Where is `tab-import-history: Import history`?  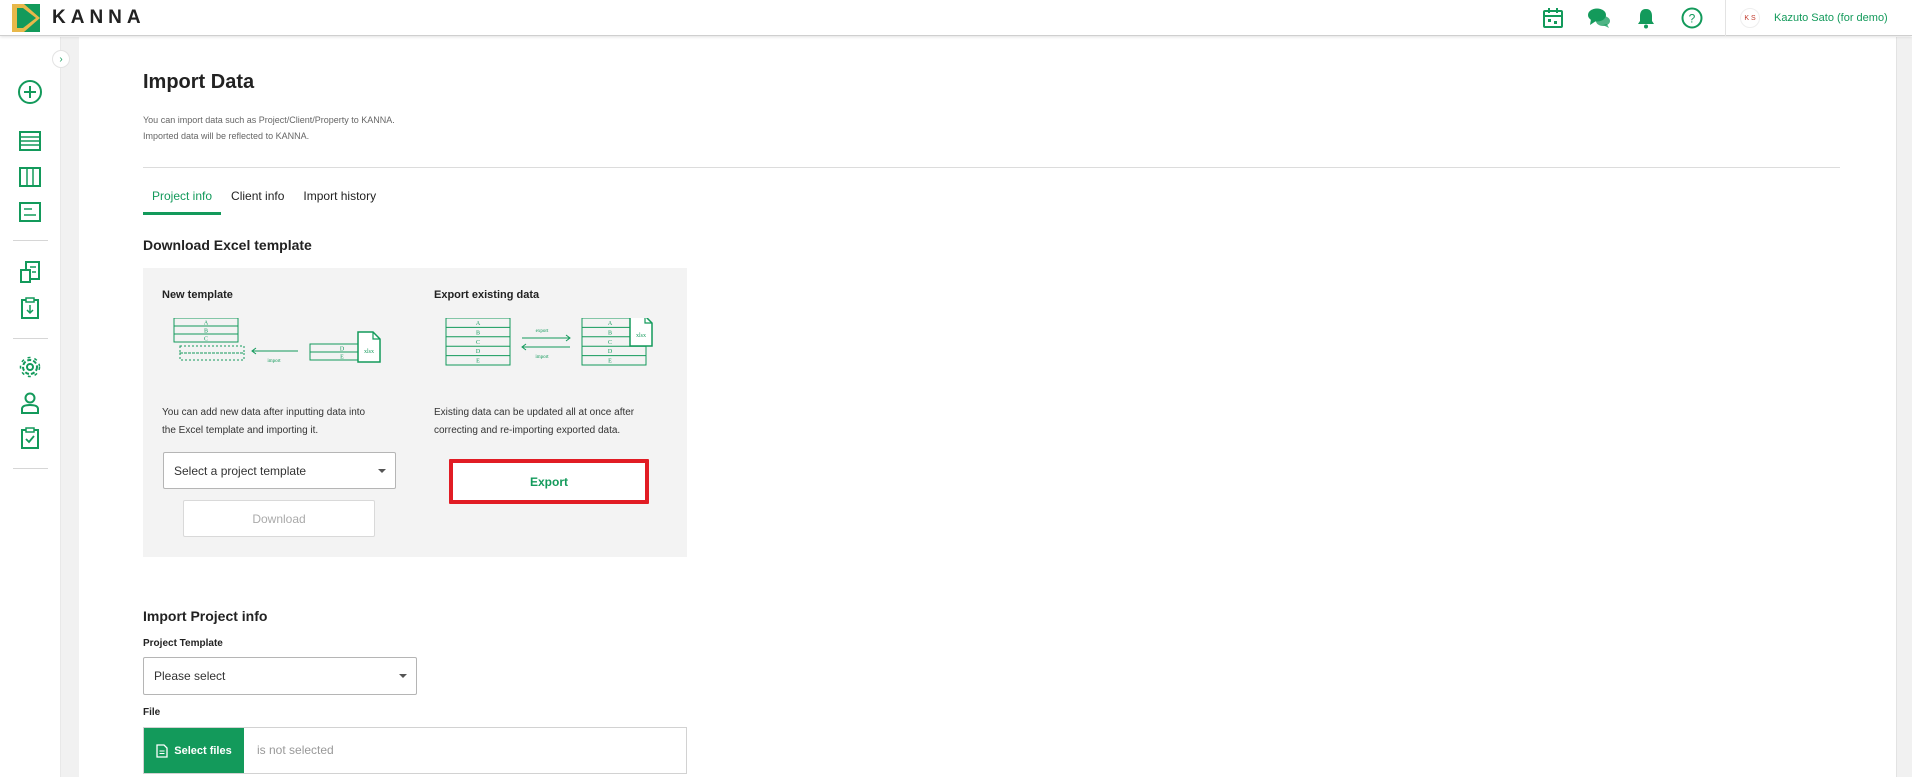
tab-import-history: Import history is located at coordinates (339, 202).